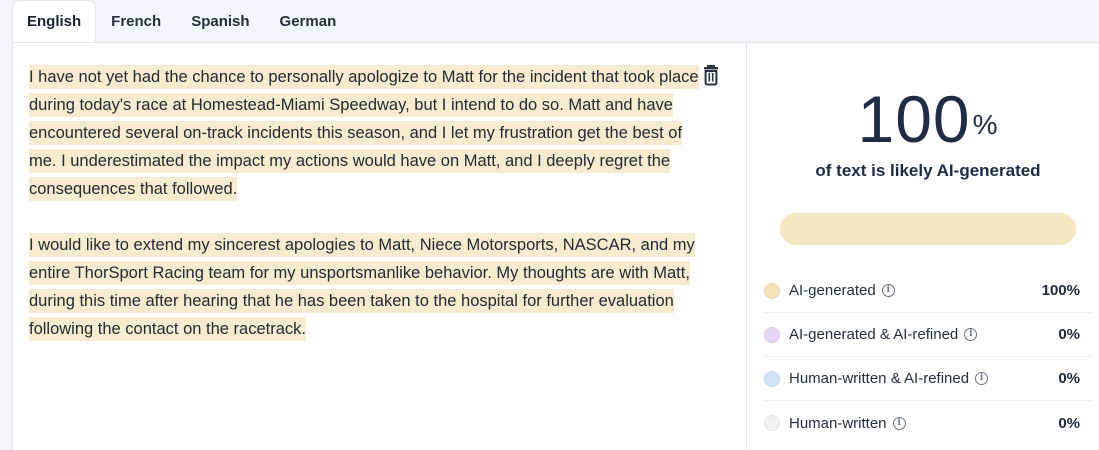 Image resolution: width=1099 pixels, height=450 pixels. Describe the element at coordinates (985, 124) in the screenshot. I see `score-unit: %` at that location.